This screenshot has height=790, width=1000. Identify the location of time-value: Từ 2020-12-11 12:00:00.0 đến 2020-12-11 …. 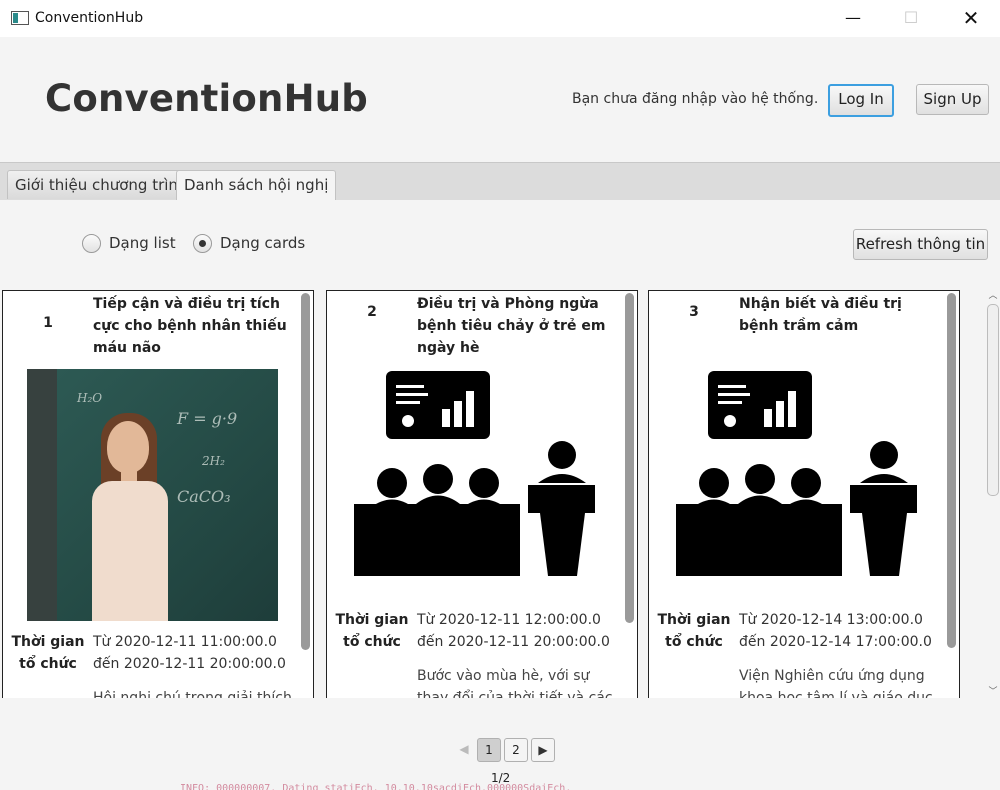
(513, 631).